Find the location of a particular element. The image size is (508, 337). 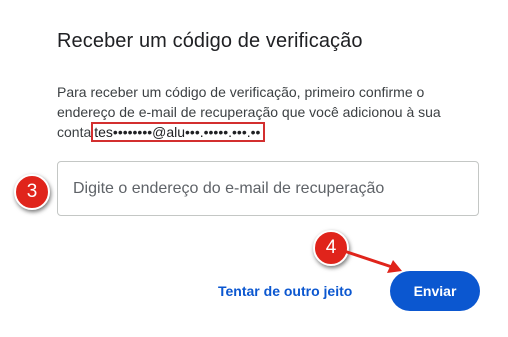

masked-email: tes••••••••@alu•••.•••••.•••.•• is located at coordinates (177, 132).